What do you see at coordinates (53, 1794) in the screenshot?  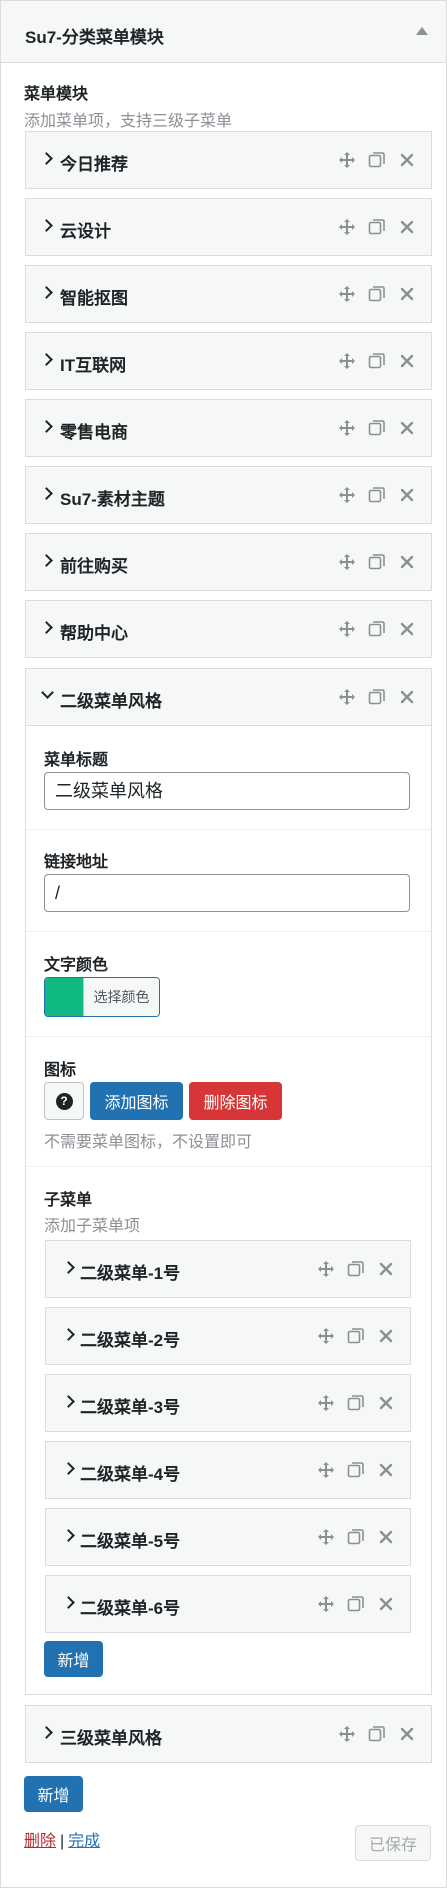 I see `add-menu-item-button: 新增` at bounding box center [53, 1794].